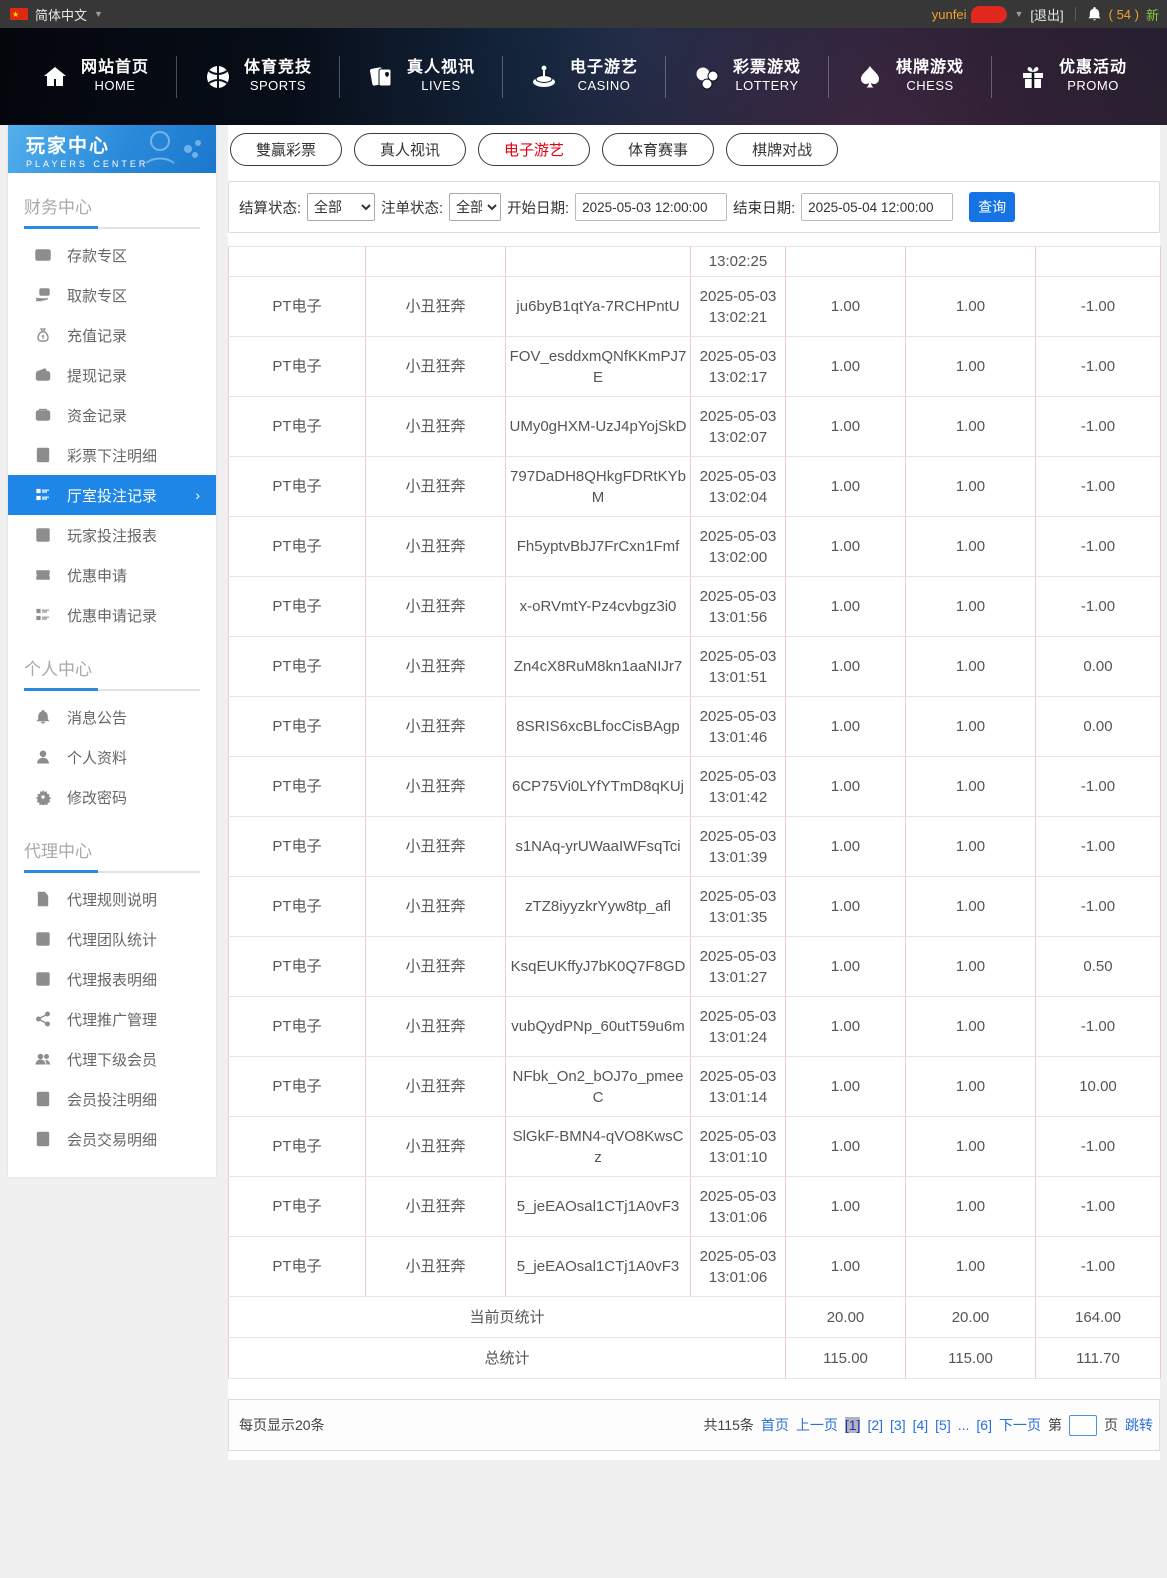 The height and width of the screenshot is (1578, 1167). I want to click on start-date-input, so click(651, 207).